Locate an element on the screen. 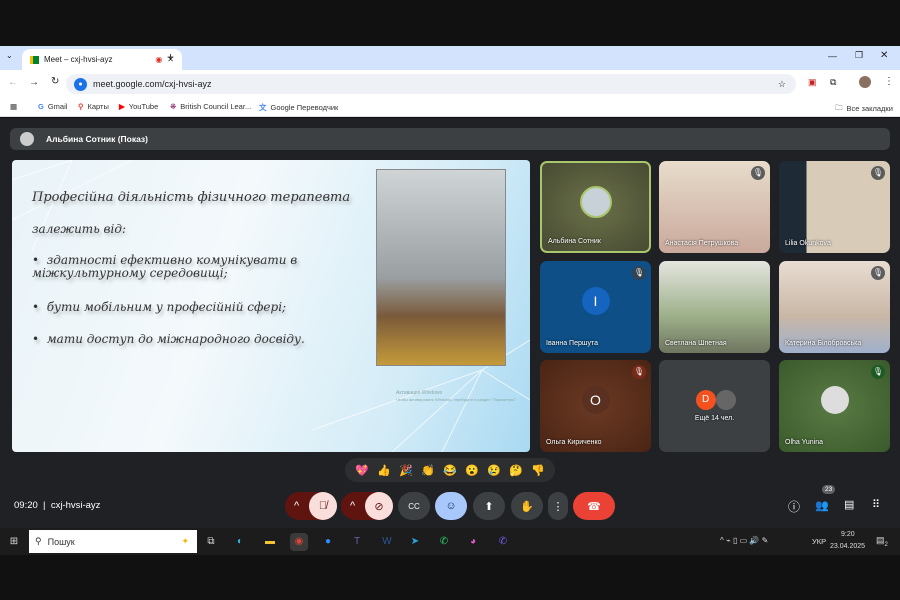  copilot-sparkle-icon: ✦ is located at coordinates (185, 541).